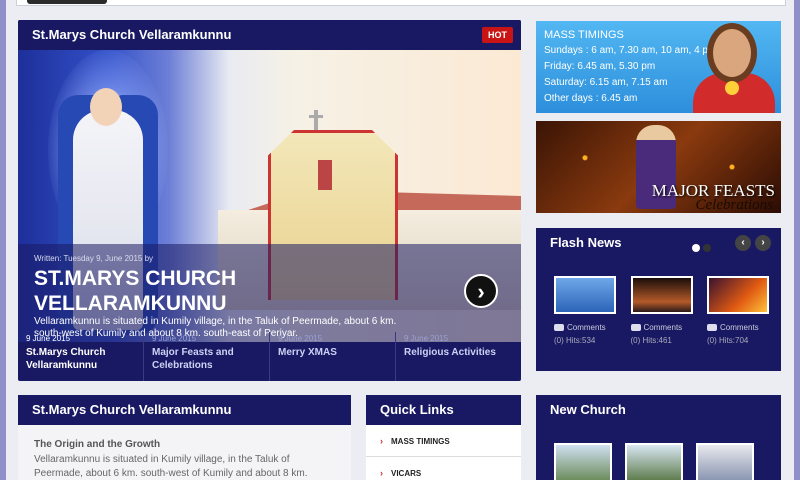 The image size is (800, 480). Describe the element at coordinates (406, 473) in the screenshot. I see `quick-link-label: VICARS` at that location.